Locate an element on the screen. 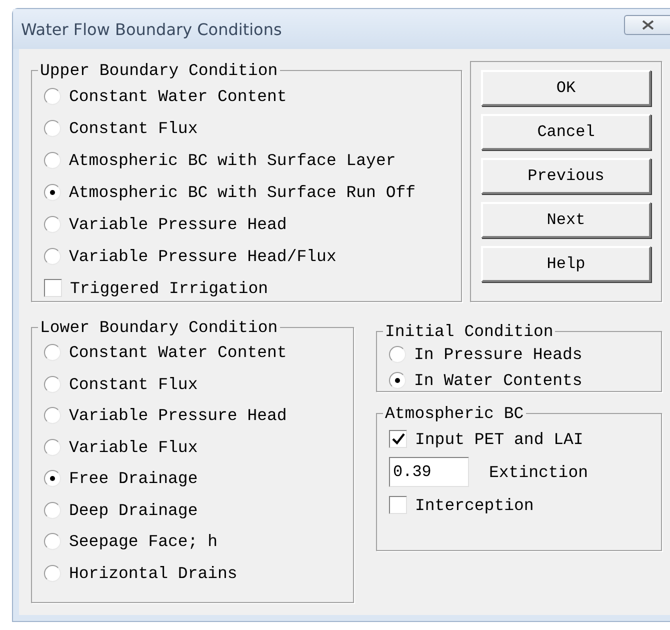  checkbox-label: Interception is located at coordinates (474, 505).